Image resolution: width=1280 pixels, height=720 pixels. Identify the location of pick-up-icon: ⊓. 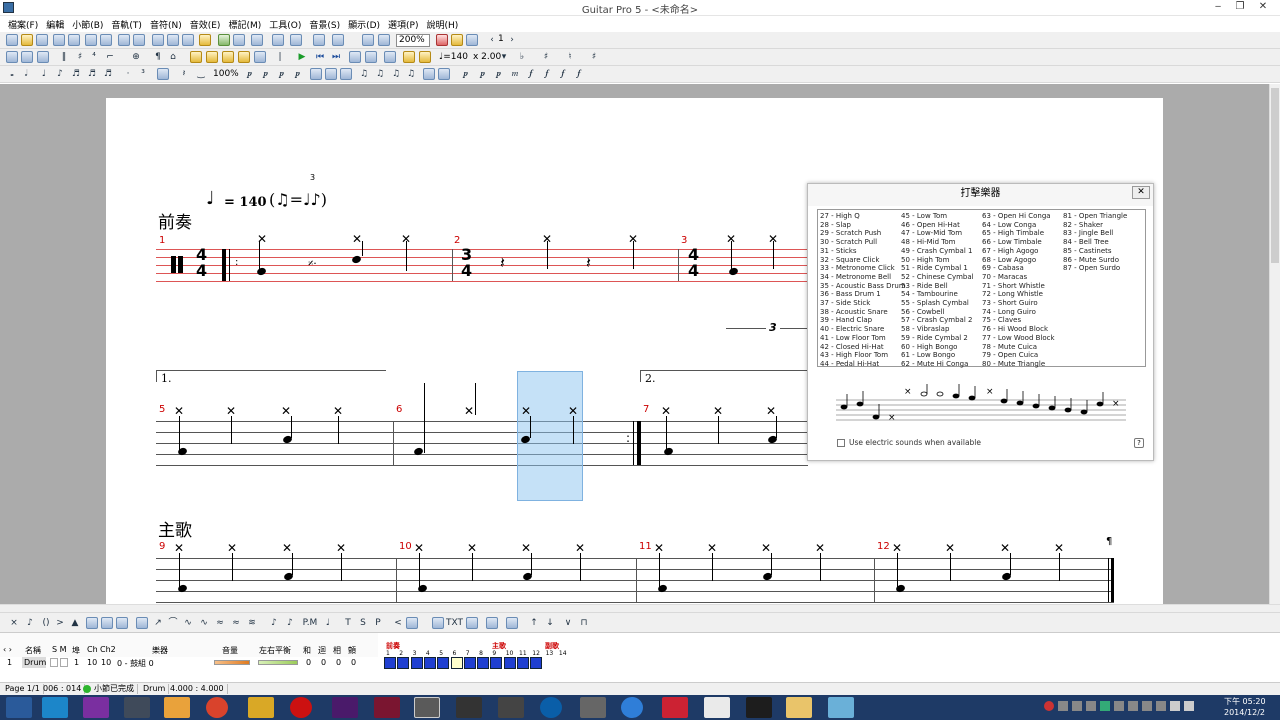
(584, 623).